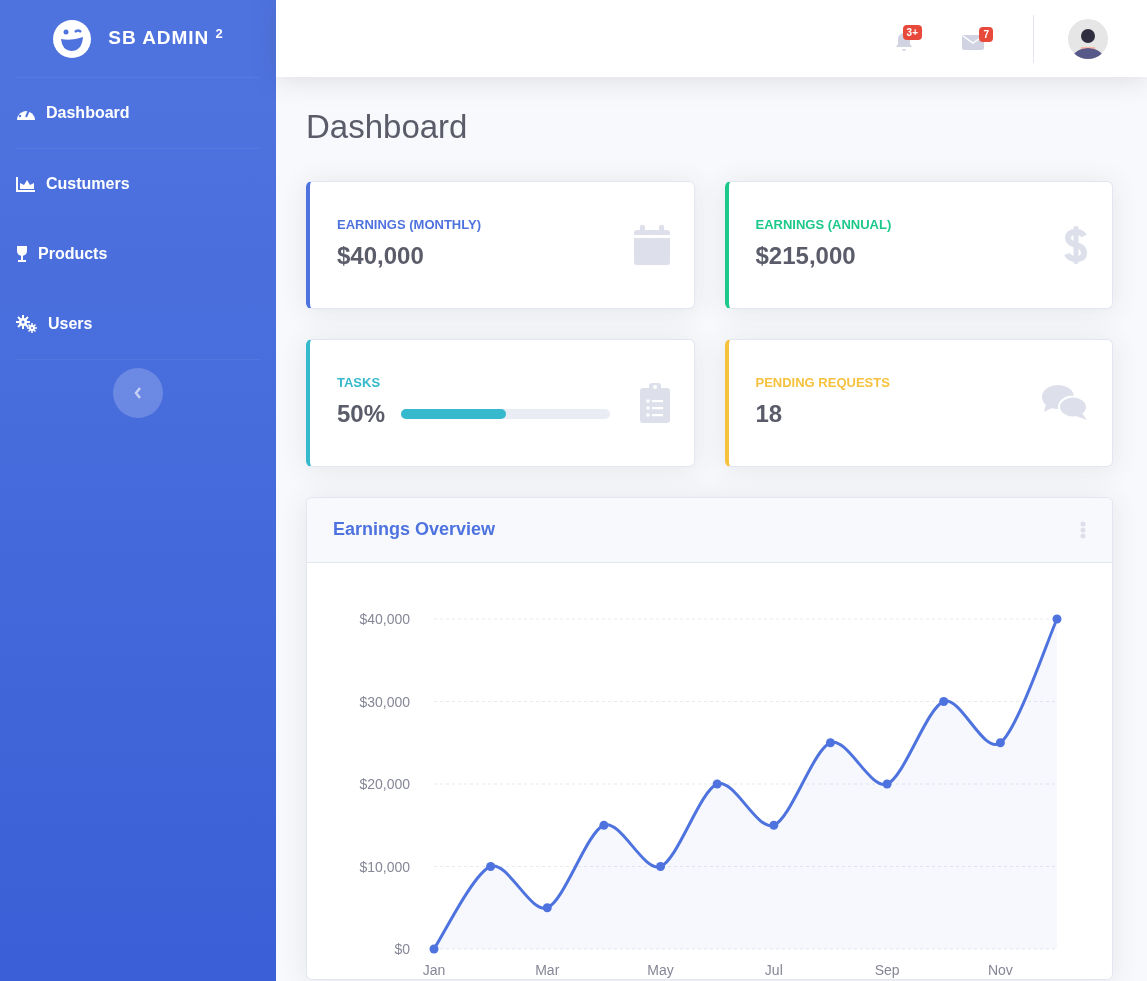 Image resolution: width=1147 pixels, height=981 pixels. I want to click on dollar-sign-icon, so click(1076, 244).